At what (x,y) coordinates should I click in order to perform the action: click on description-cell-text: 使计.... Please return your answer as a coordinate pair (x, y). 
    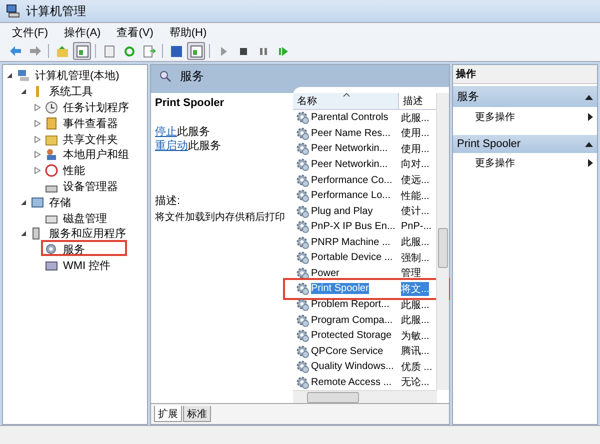
    Looking at the image, I should click on (415, 211).